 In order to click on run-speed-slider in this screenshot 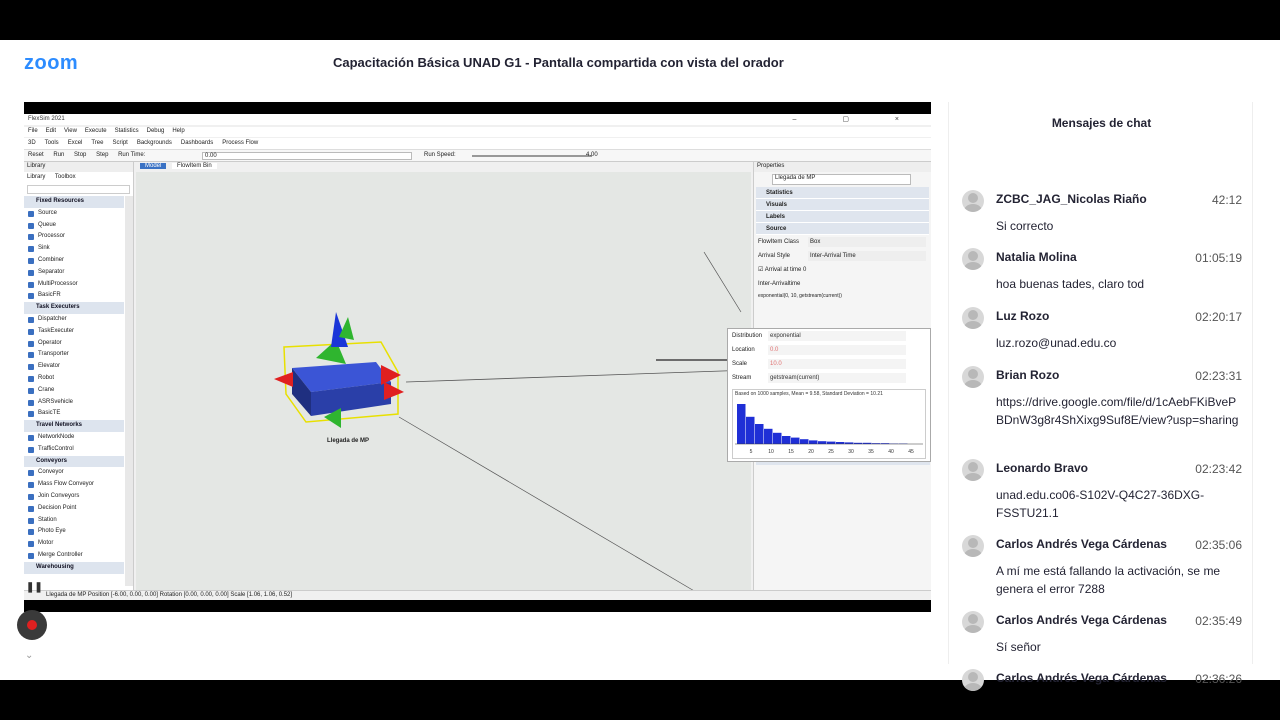, I will do `click(532, 156)`.